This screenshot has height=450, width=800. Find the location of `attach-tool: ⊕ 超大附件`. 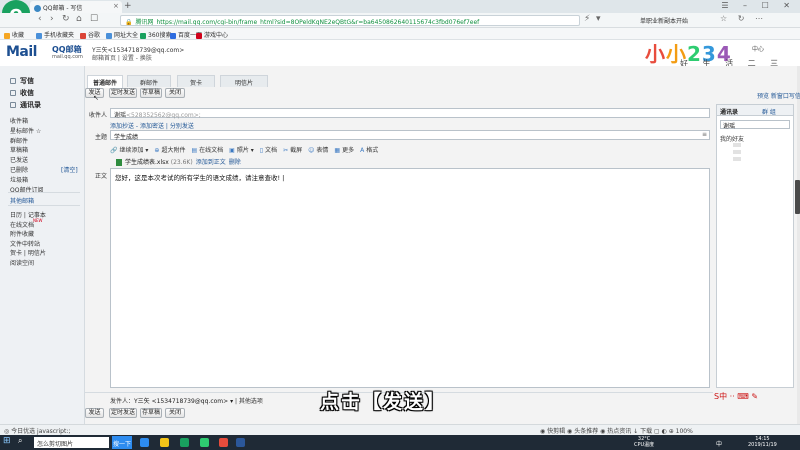

attach-tool: ⊕ 超大附件 is located at coordinates (169, 149).